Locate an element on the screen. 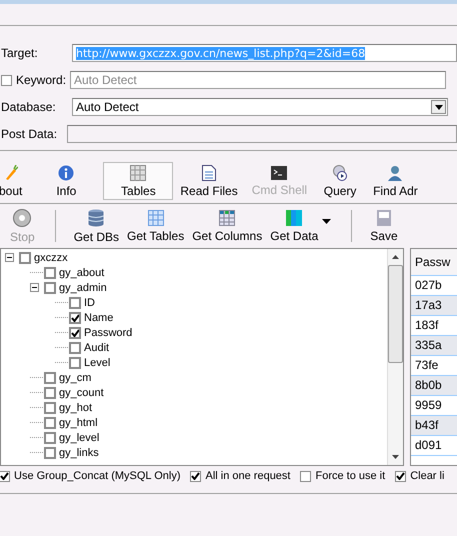 This screenshot has width=457, height=536. toolbar-tab: Info is located at coordinates (66, 181).